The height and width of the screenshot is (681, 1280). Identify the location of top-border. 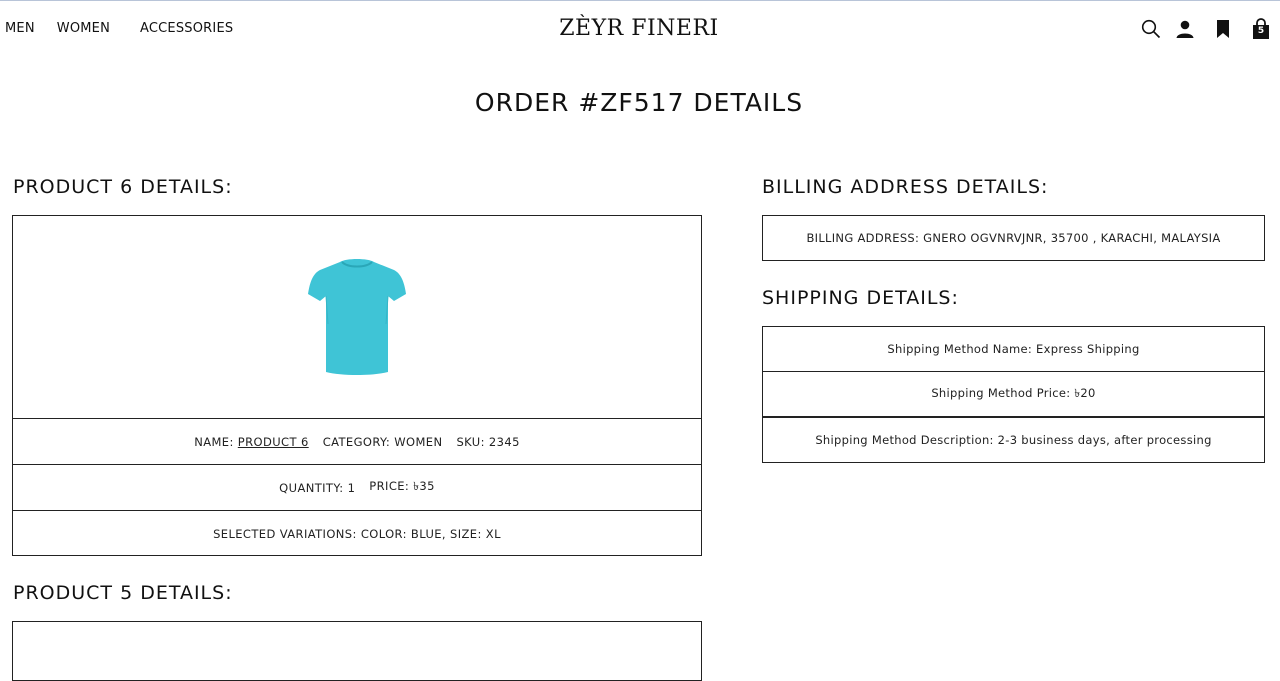
(640, 0).